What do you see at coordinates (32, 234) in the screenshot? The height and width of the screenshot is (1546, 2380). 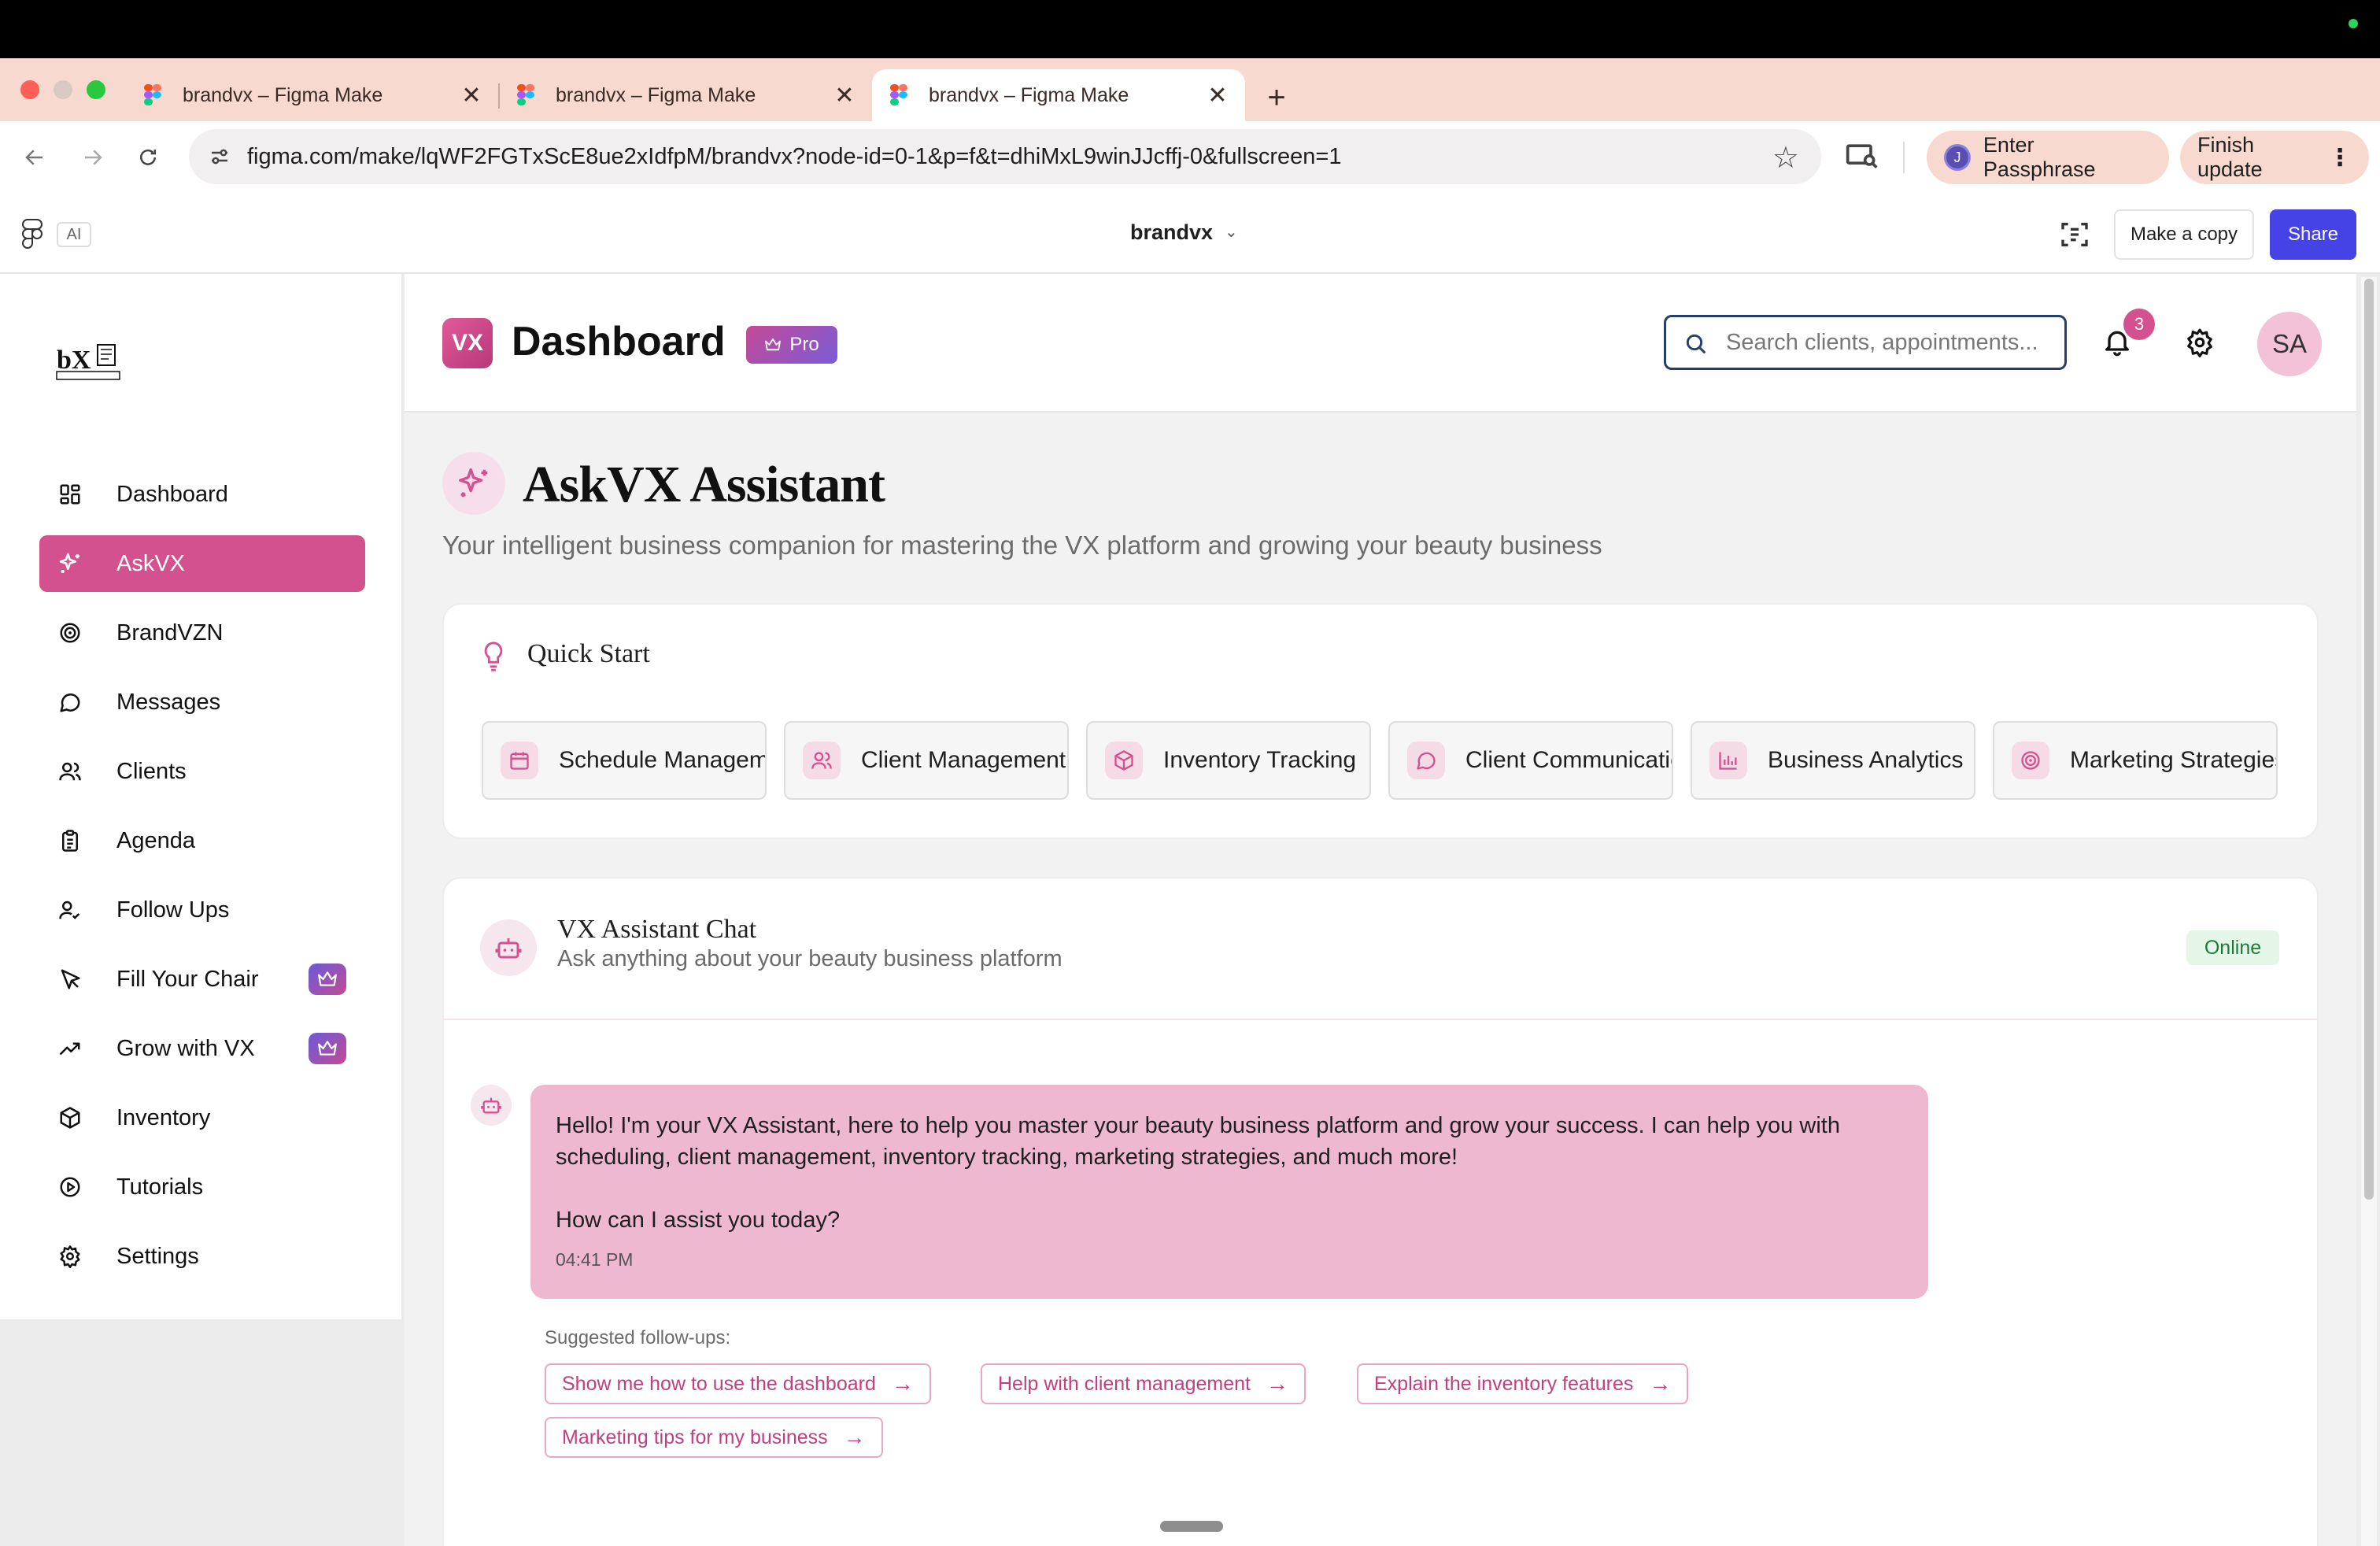 I see `figma-logo-icon` at bounding box center [32, 234].